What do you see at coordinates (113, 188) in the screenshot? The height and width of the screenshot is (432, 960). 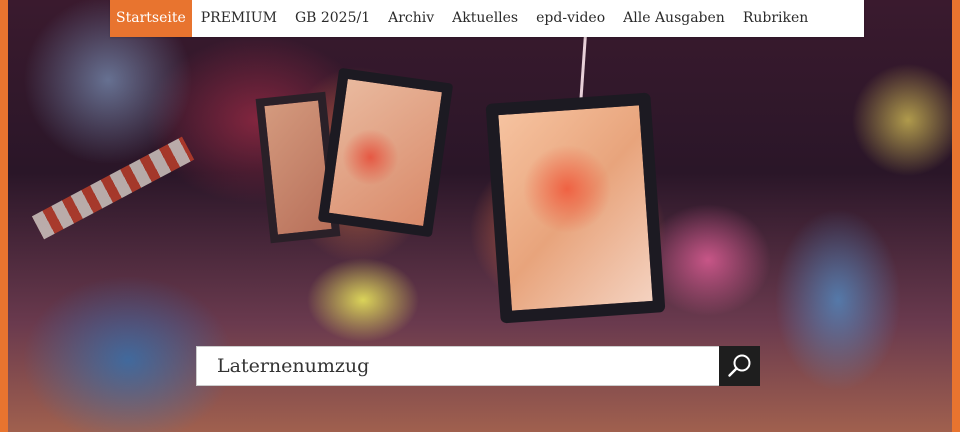 I see `lantern-stick` at bounding box center [113, 188].